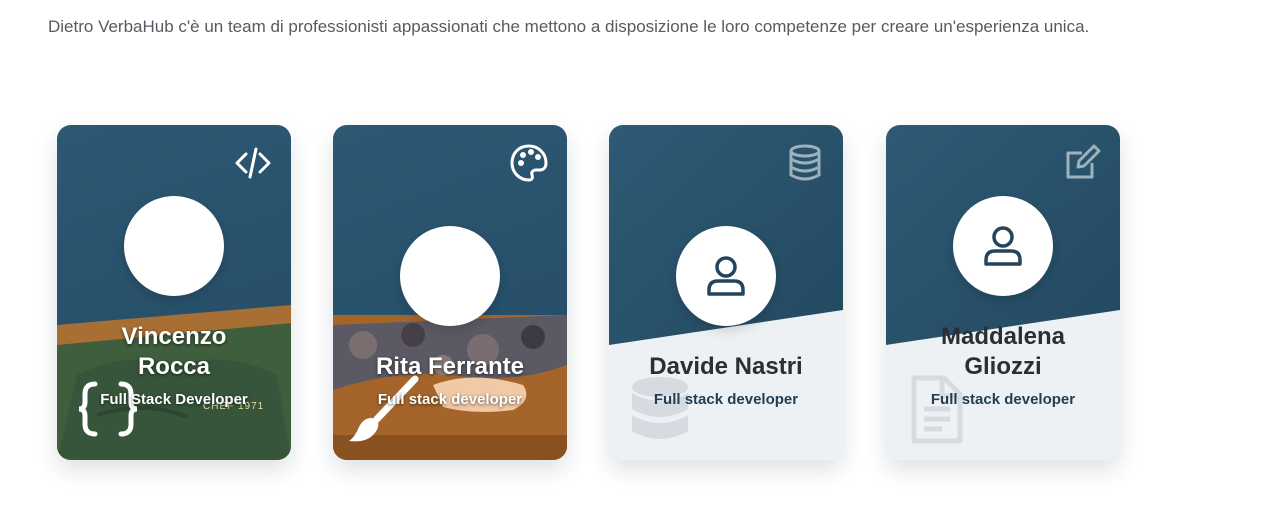 This screenshot has width=1271, height=505. Describe the element at coordinates (937, 409) in the screenshot. I see `document-icon` at that location.